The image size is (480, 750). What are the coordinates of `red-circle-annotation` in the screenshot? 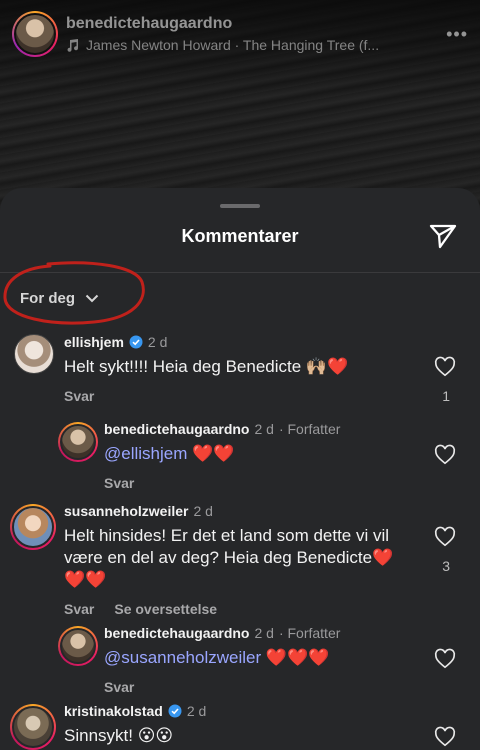 It's located at (74, 293).